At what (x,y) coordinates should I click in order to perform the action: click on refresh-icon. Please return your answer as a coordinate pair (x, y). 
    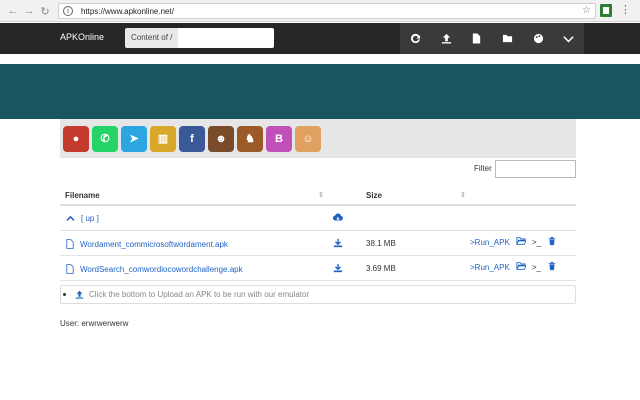
    Looking at the image, I should click on (415, 38).